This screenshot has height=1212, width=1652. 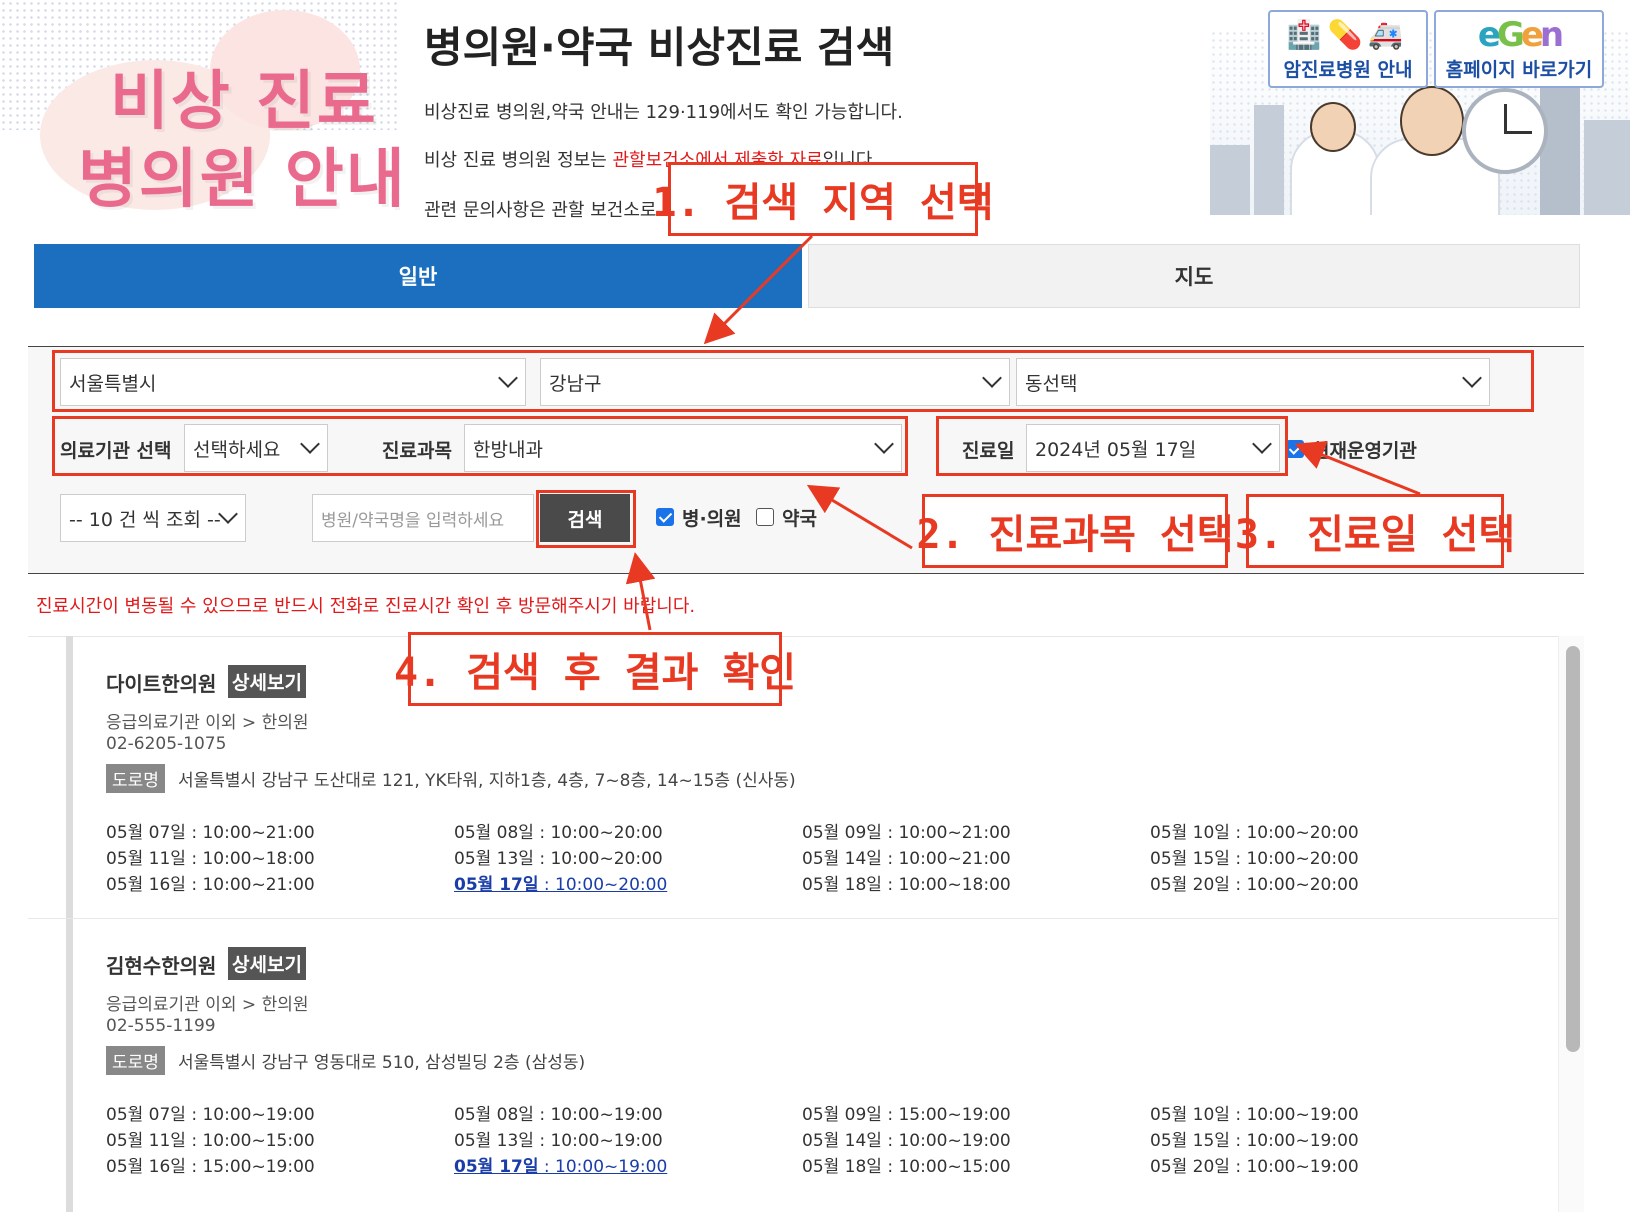 What do you see at coordinates (166, 744) in the screenshot?
I see `facility-phone: 02-6205-1075` at bounding box center [166, 744].